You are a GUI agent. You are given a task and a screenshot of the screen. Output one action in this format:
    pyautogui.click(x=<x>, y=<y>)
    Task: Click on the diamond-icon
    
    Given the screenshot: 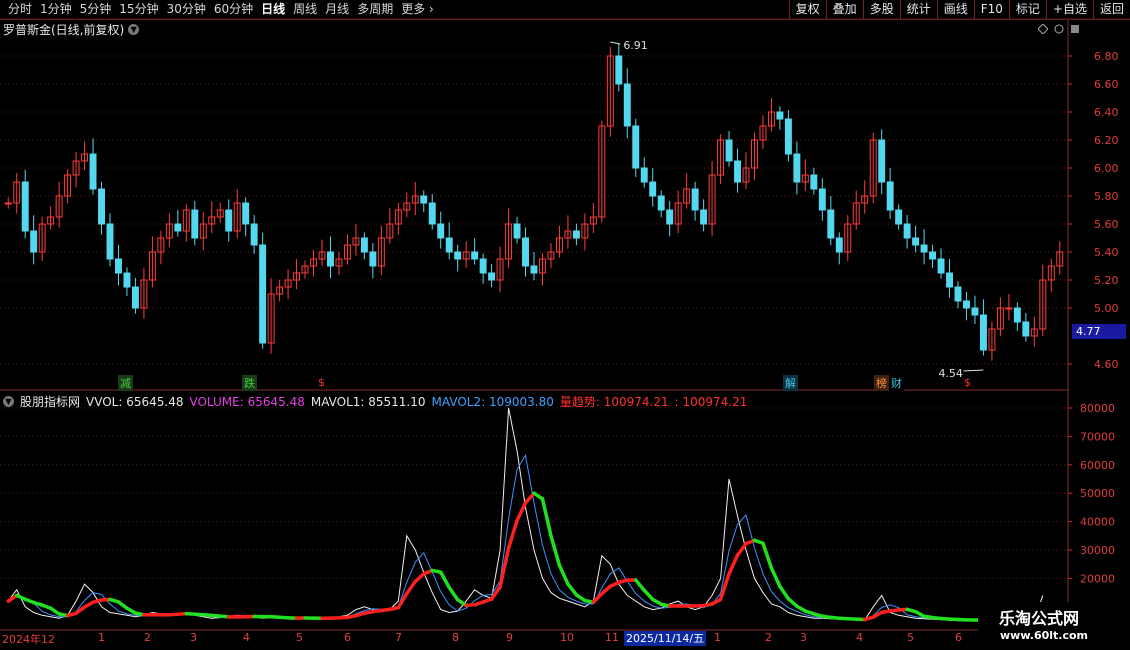 What is the action you would take?
    pyautogui.click(x=1043, y=29)
    